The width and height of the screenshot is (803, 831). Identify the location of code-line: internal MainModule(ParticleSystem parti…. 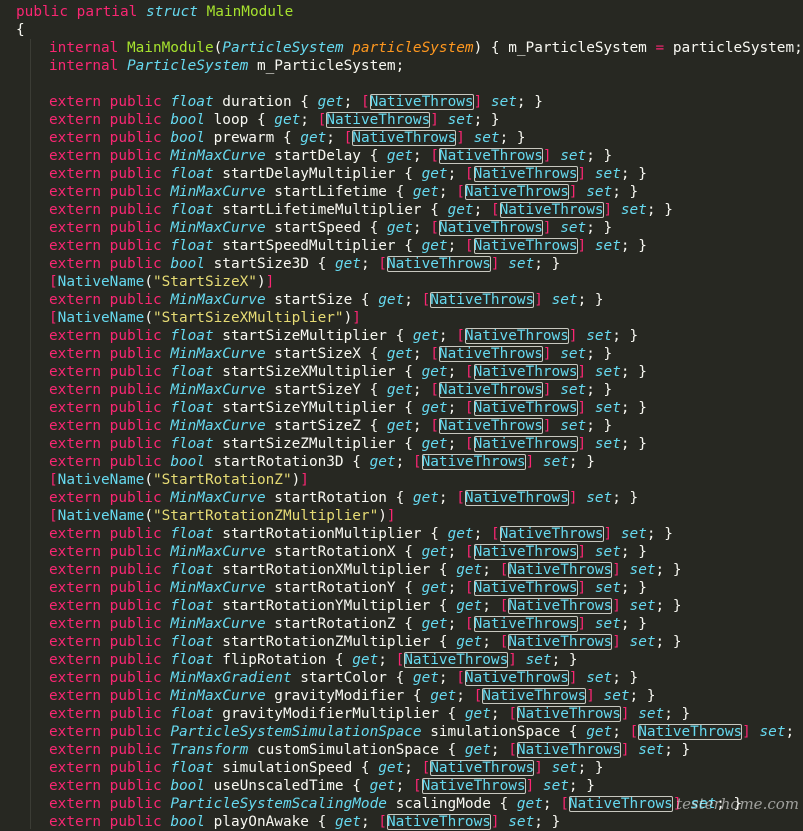
(426, 48).